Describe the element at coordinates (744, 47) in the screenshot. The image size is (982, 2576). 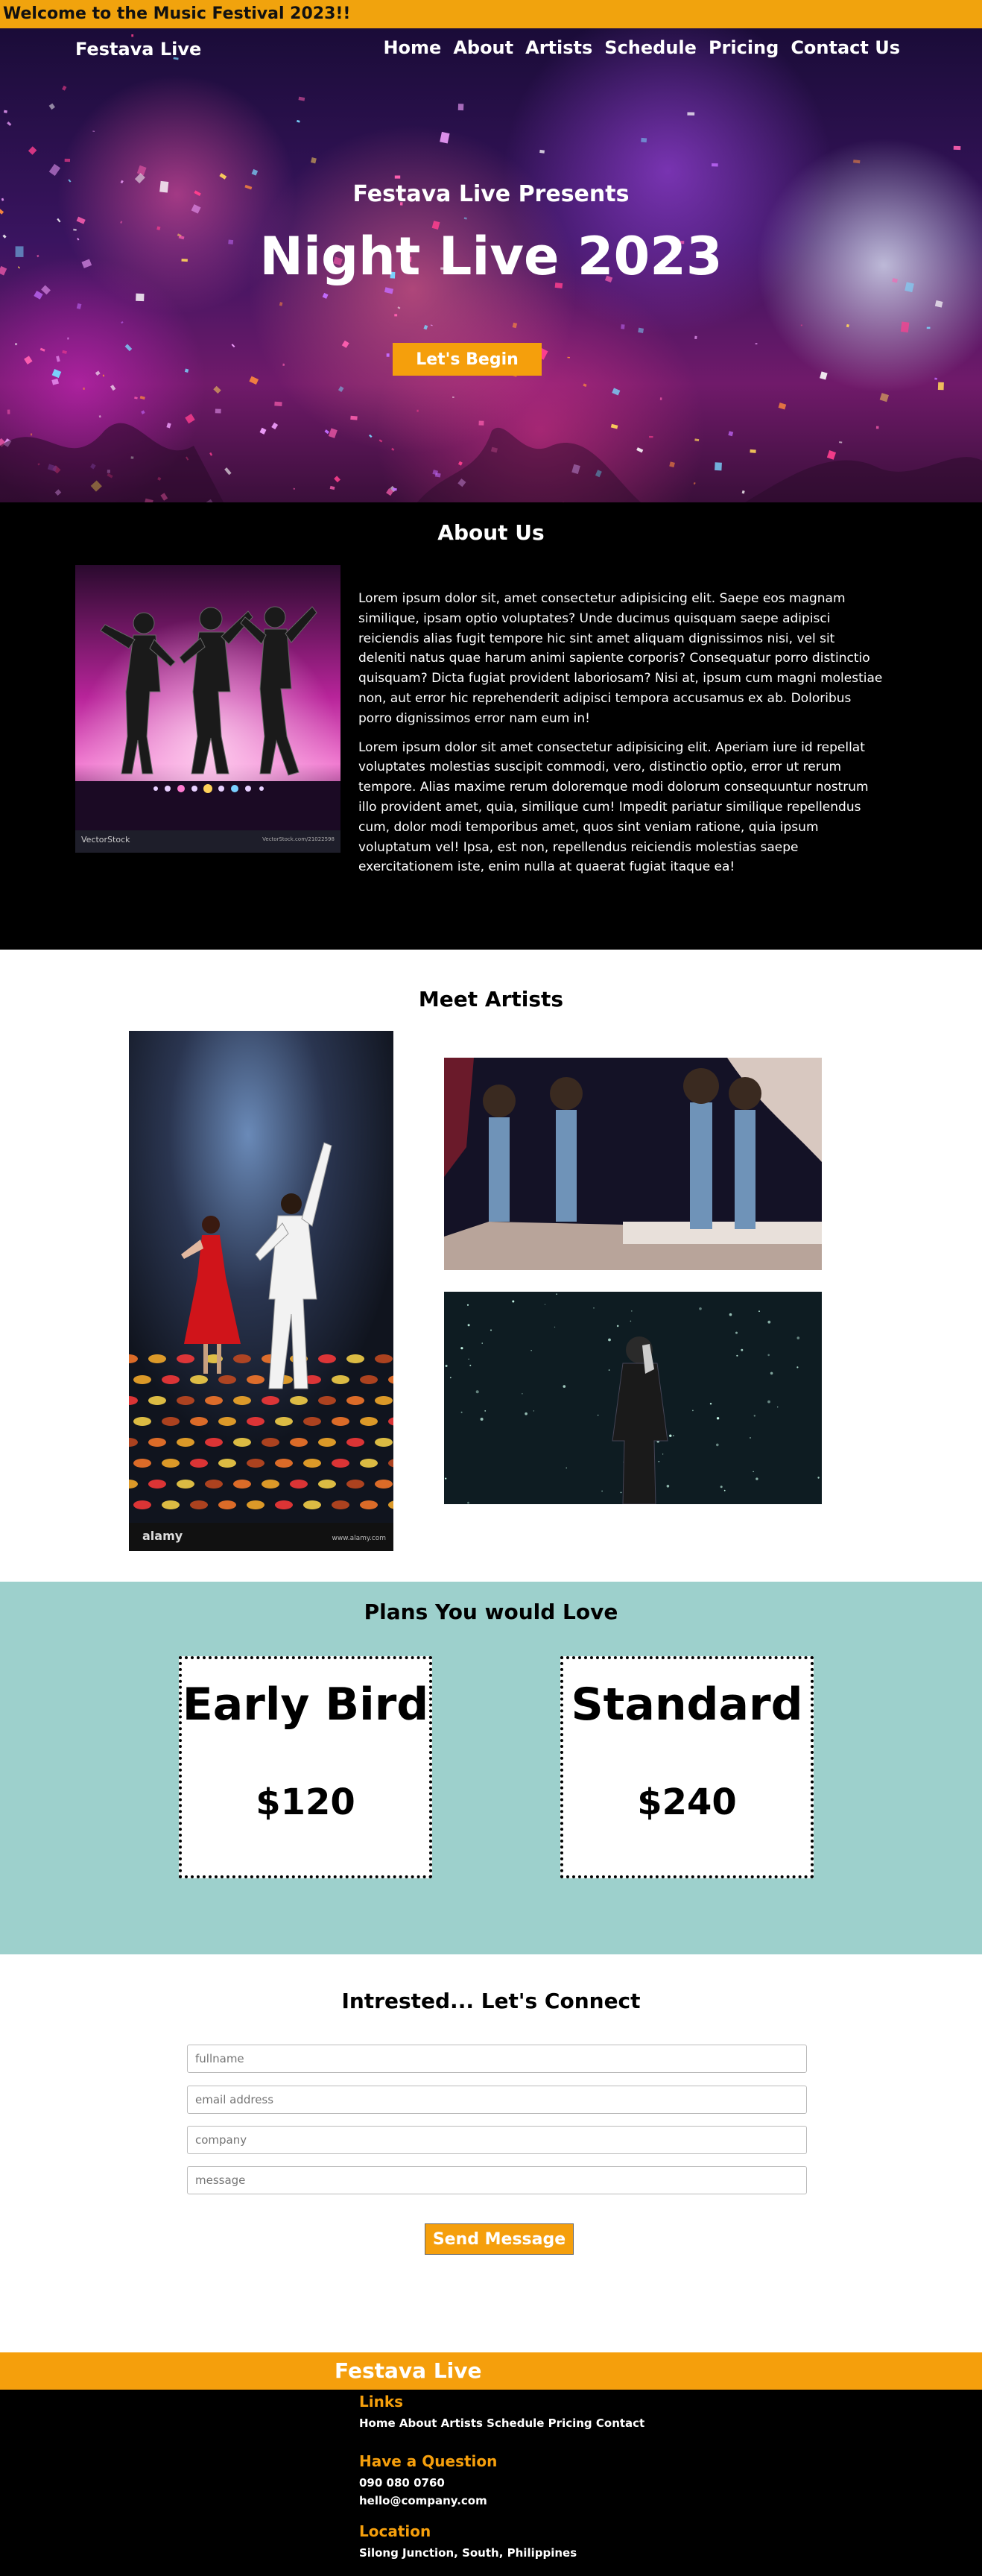
I see `nav-pricing: Pricing` at that location.